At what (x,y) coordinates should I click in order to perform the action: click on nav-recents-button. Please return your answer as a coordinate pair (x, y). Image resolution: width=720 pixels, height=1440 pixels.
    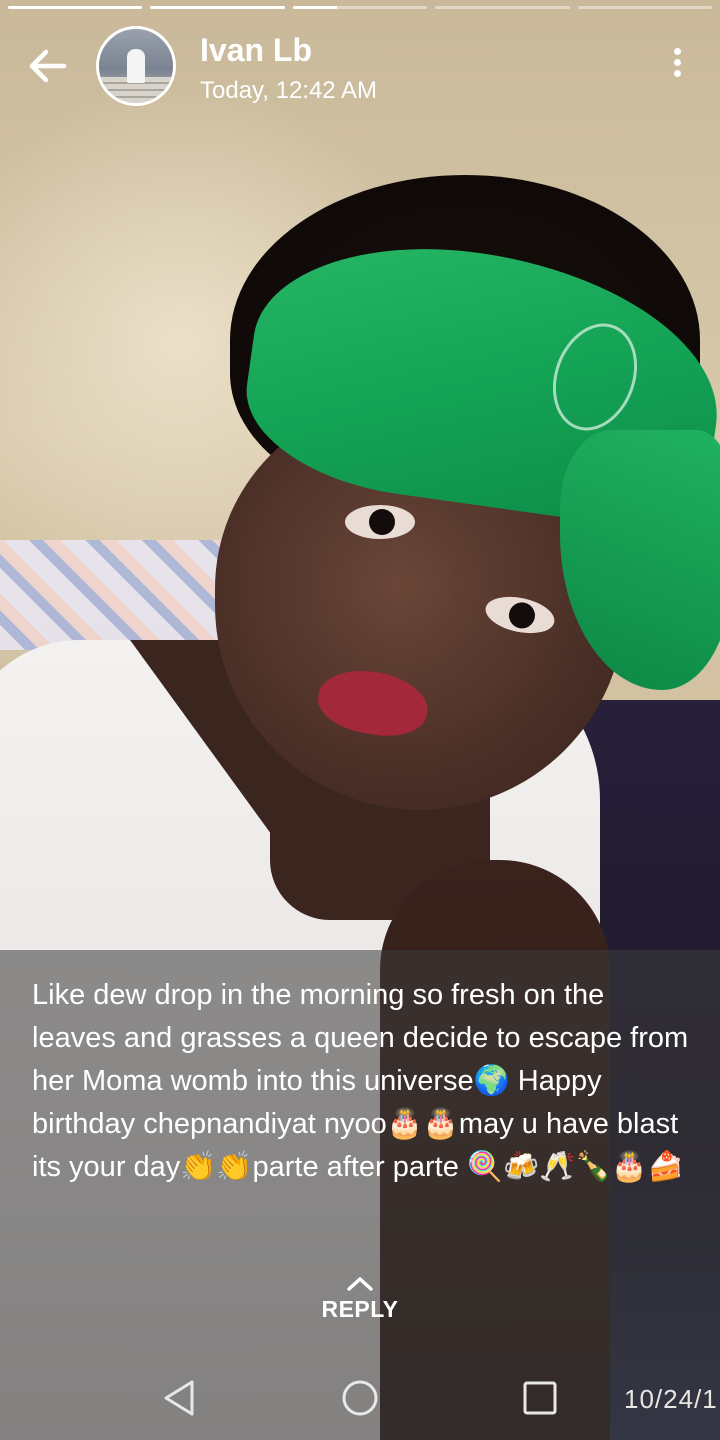
    Looking at the image, I should click on (540, 1398).